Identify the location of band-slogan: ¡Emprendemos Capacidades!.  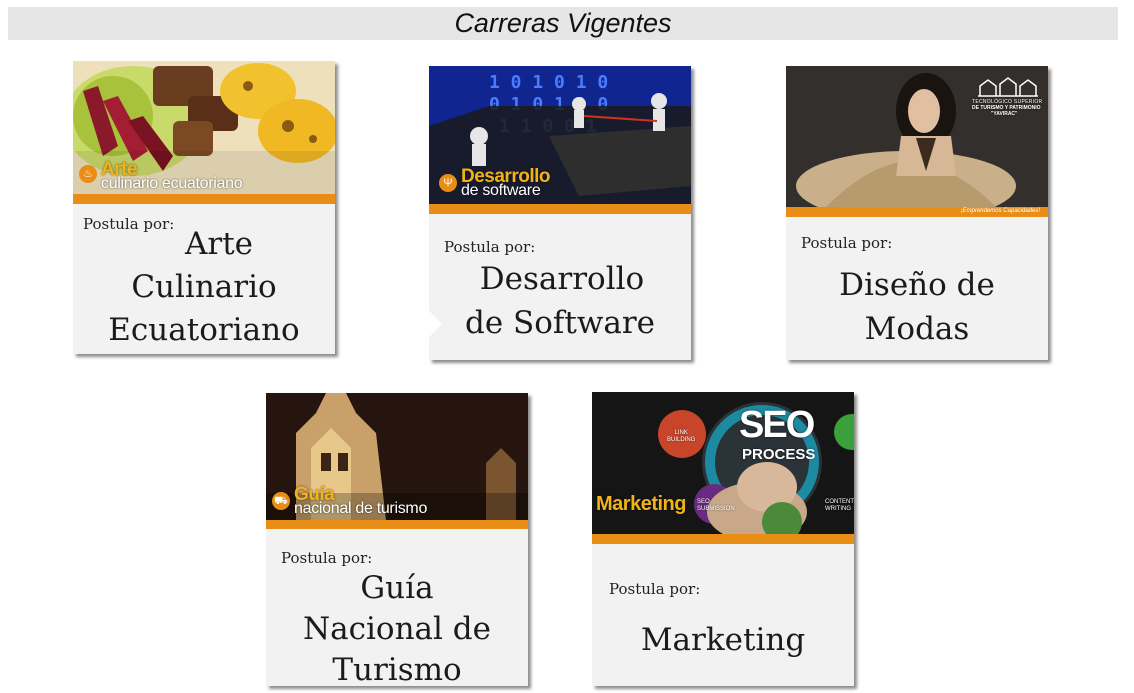
(1000, 211).